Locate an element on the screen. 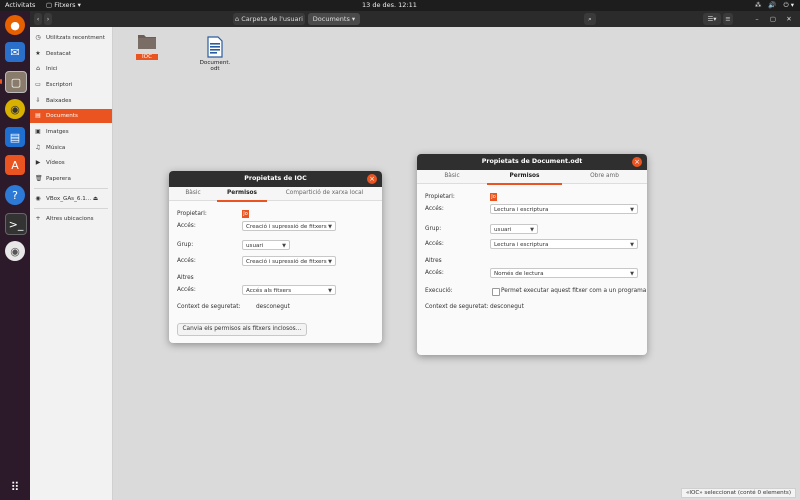 The height and width of the screenshot is (500, 800). dialog-title: Propietats de IOC is located at coordinates (275, 179).